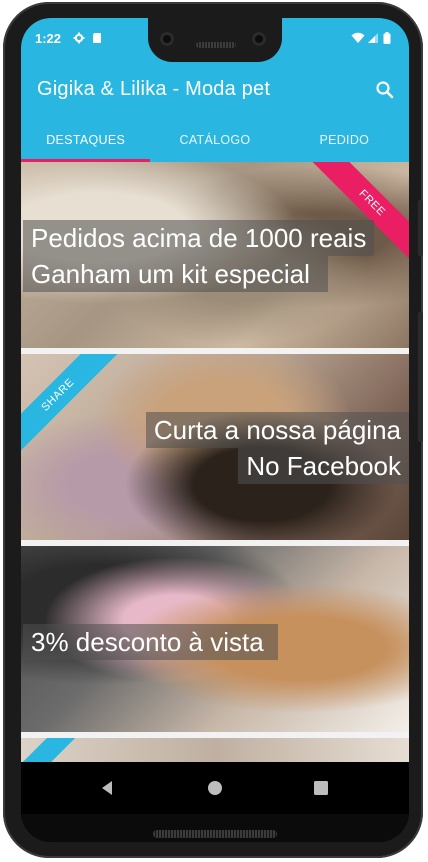 Image resolution: width=428 pixels, height=862 pixels. Describe the element at coordinates (420, 377) in the screenshot. I see `volume-button` at that location.